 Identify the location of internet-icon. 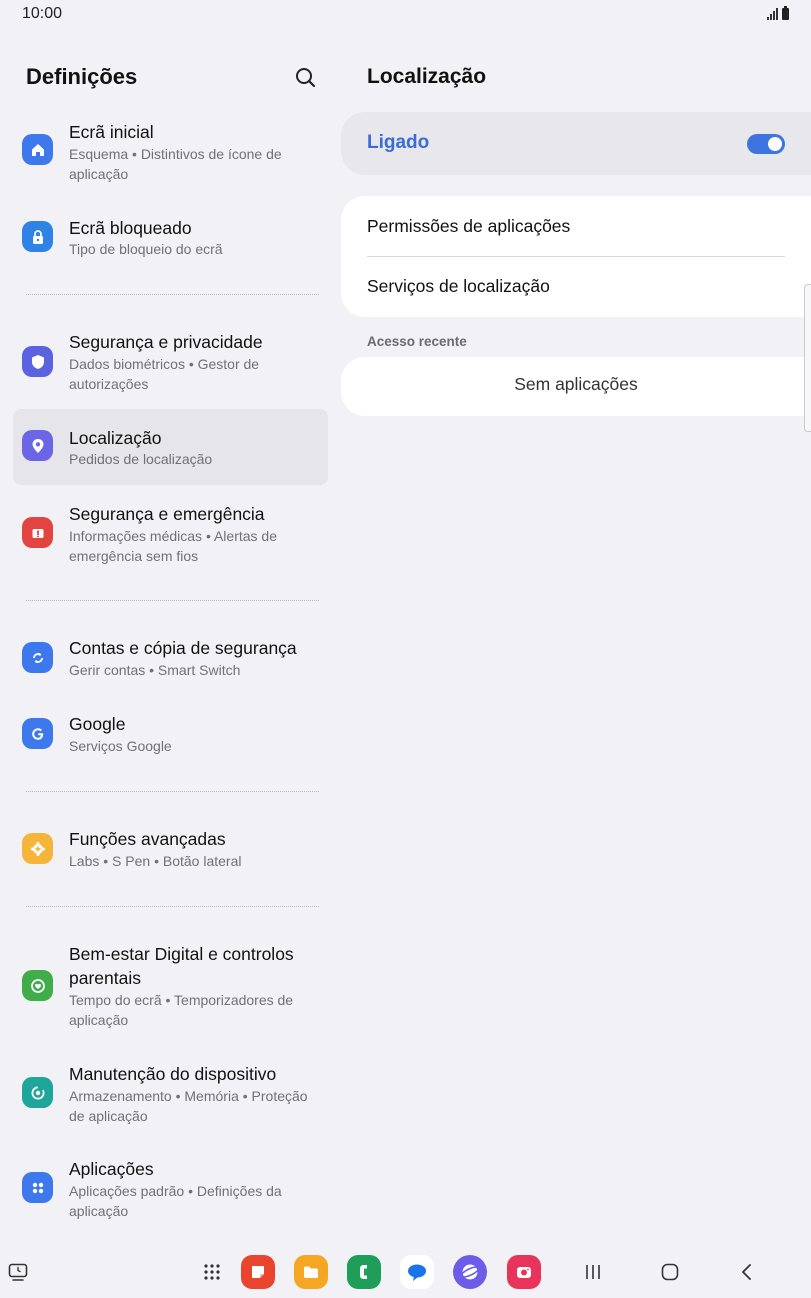
(470, 1272).